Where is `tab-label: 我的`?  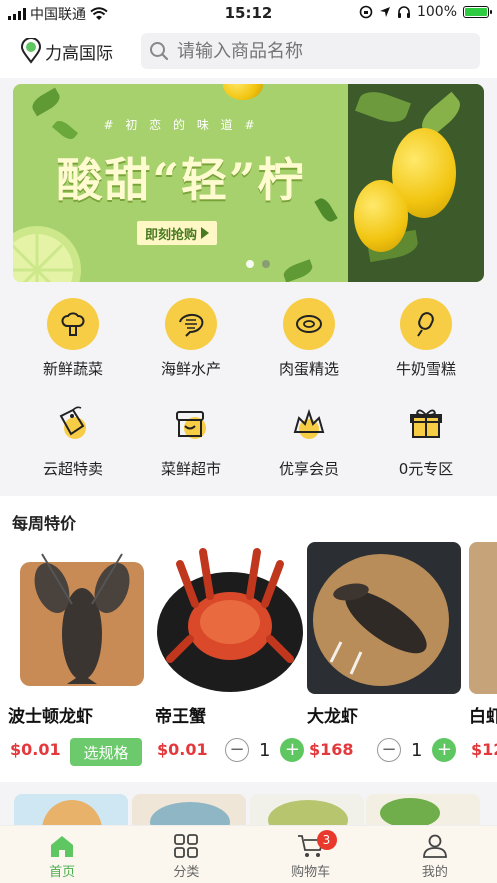
tab-label: 我的 is located at coordinates (434, 872).